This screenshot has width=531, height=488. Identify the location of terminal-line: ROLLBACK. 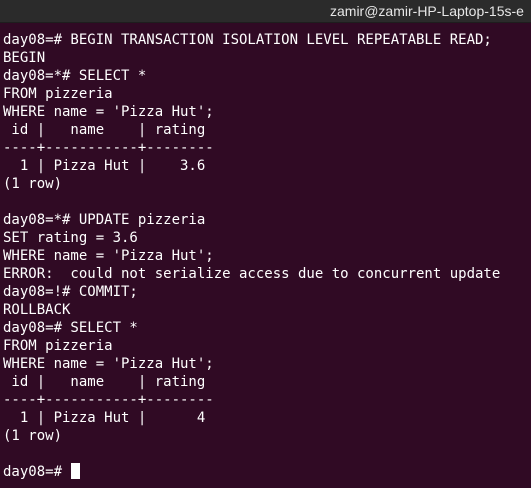
(37, 310).